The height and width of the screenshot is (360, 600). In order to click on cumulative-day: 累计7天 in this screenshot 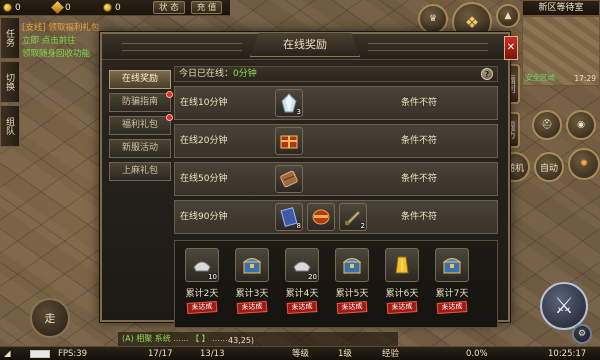, I will do `click(452, 294)`.